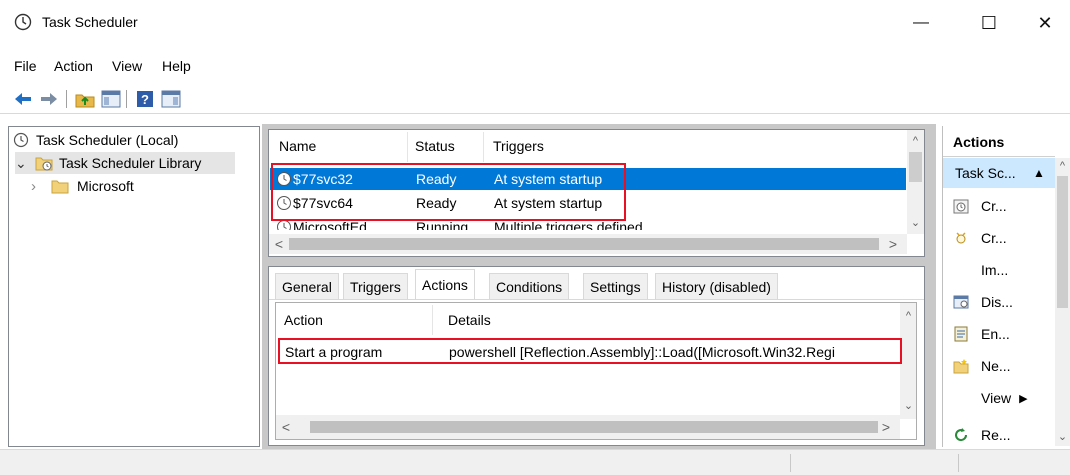 This screenshot has height=475, width=1070. Describe the element at coordinates (961, 238) in the screenshot. I see `create-task-icon` at that location.